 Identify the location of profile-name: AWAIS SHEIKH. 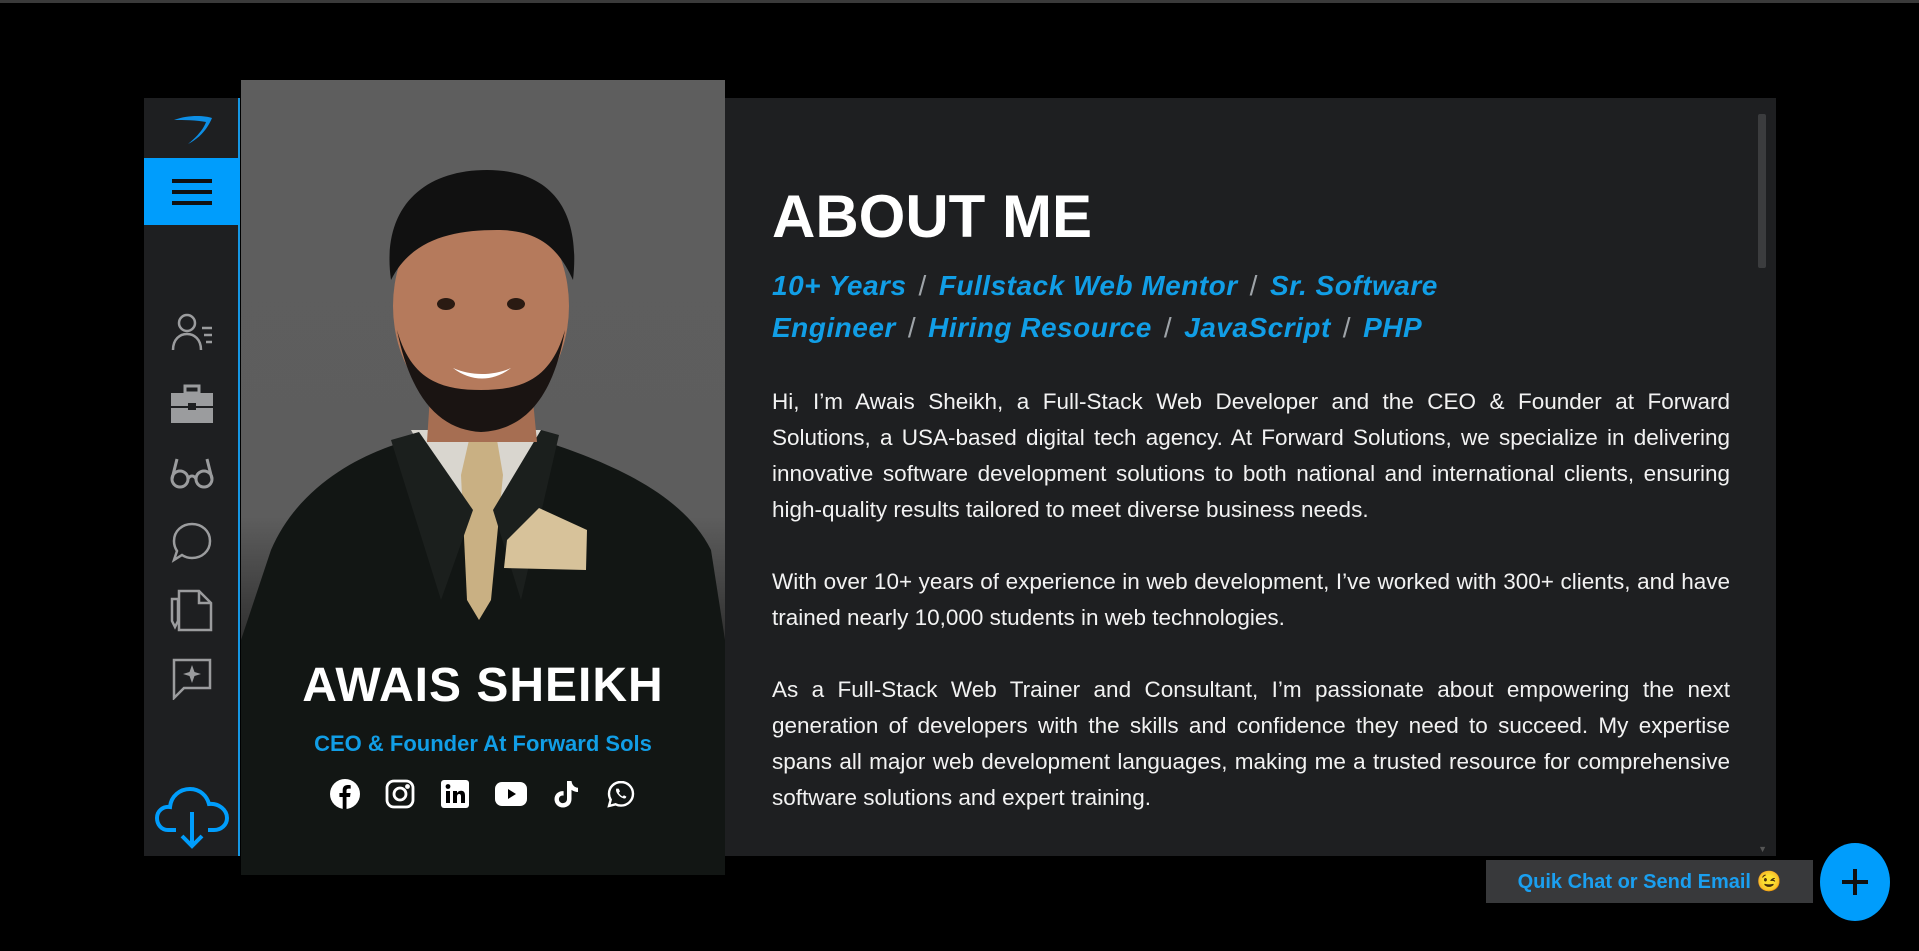
(483, 685).